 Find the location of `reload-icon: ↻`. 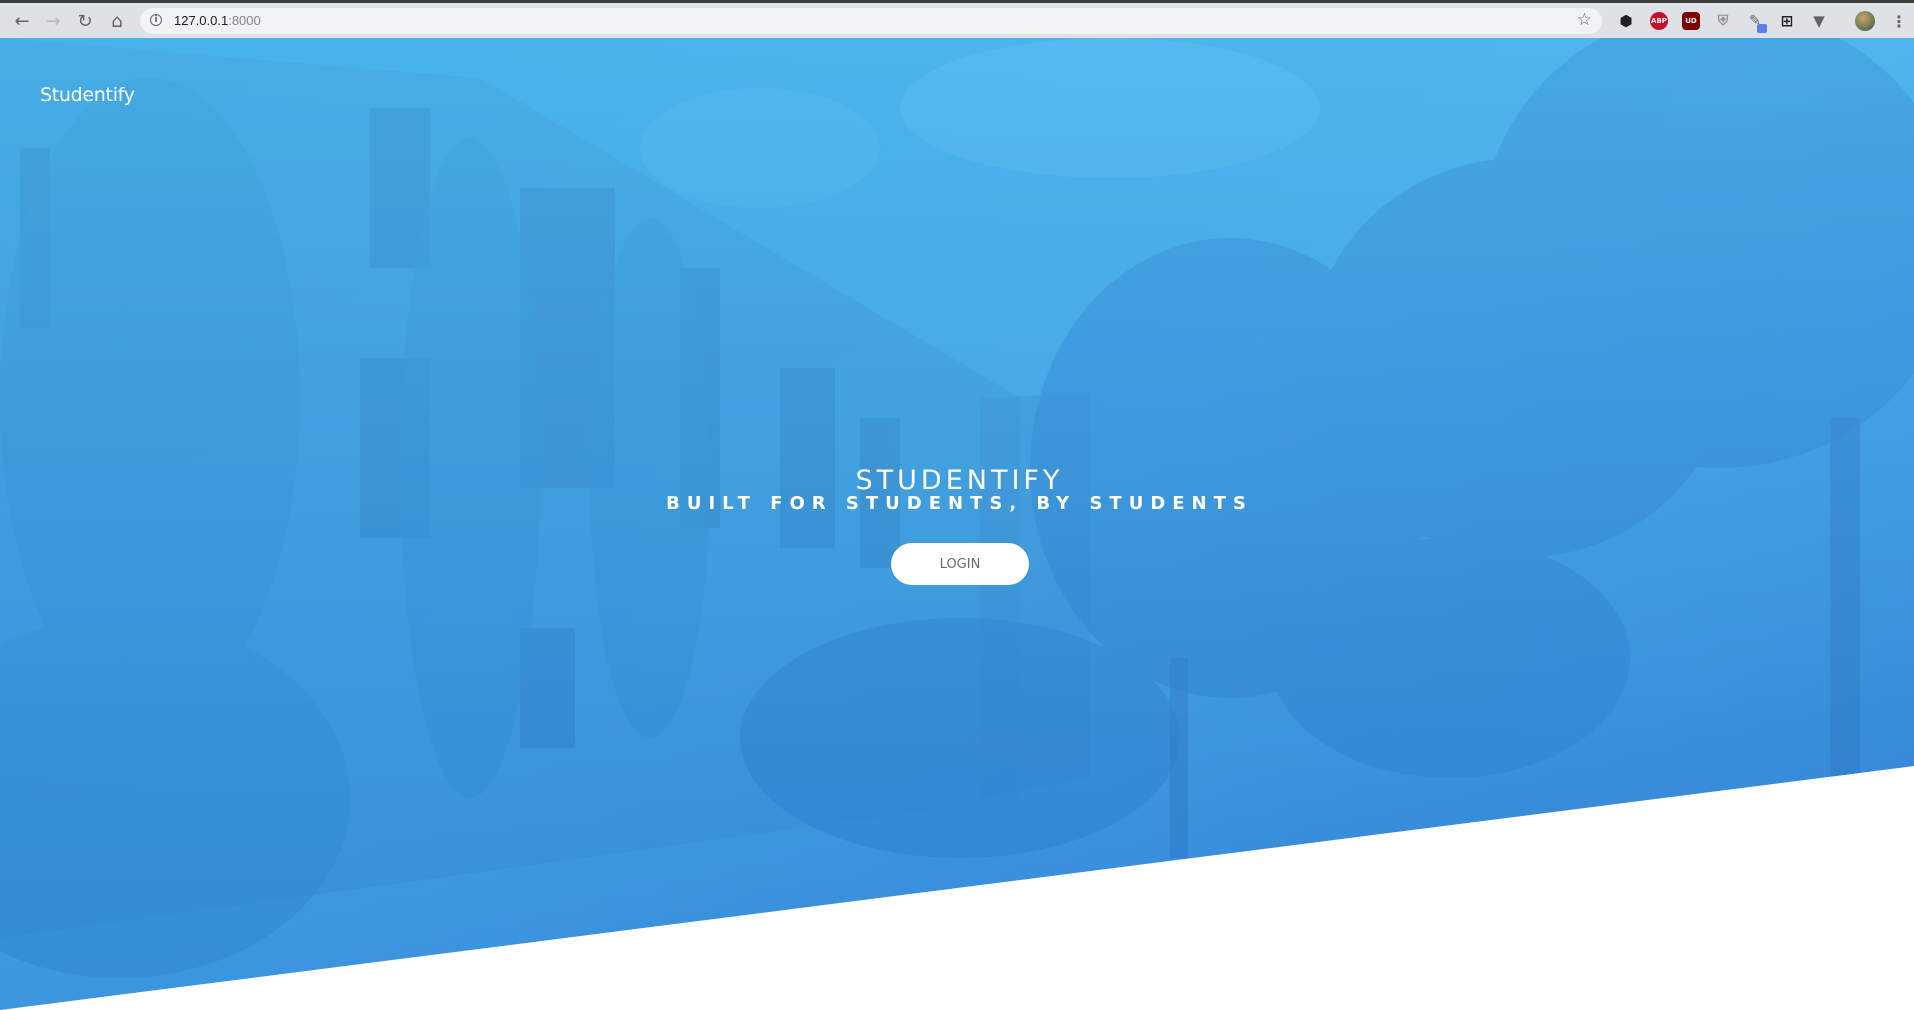

reload-icon: ↻ is located at coordinates (85, 21).